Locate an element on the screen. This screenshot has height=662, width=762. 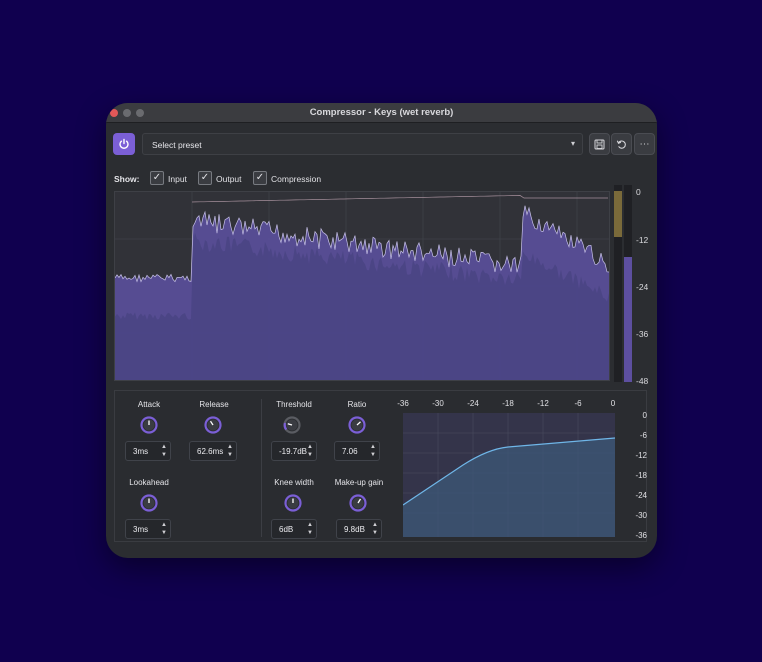
curve-y-tick: 0 is located at coordinates (644, 415).